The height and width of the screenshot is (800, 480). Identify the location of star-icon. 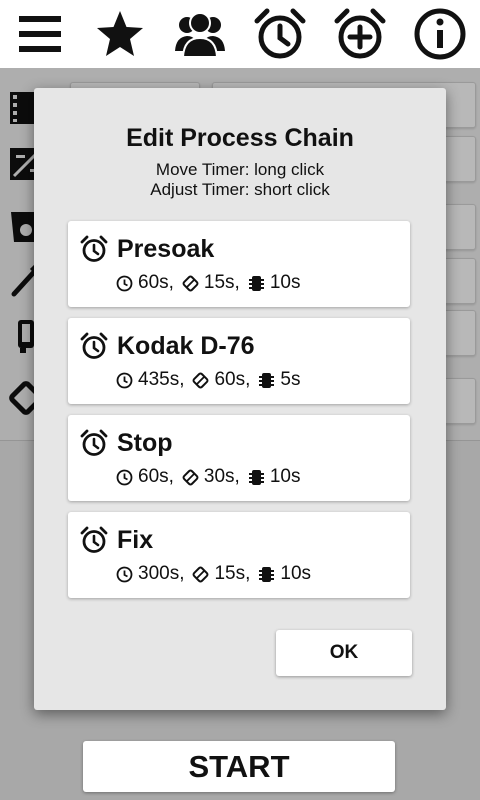
(120, 33).